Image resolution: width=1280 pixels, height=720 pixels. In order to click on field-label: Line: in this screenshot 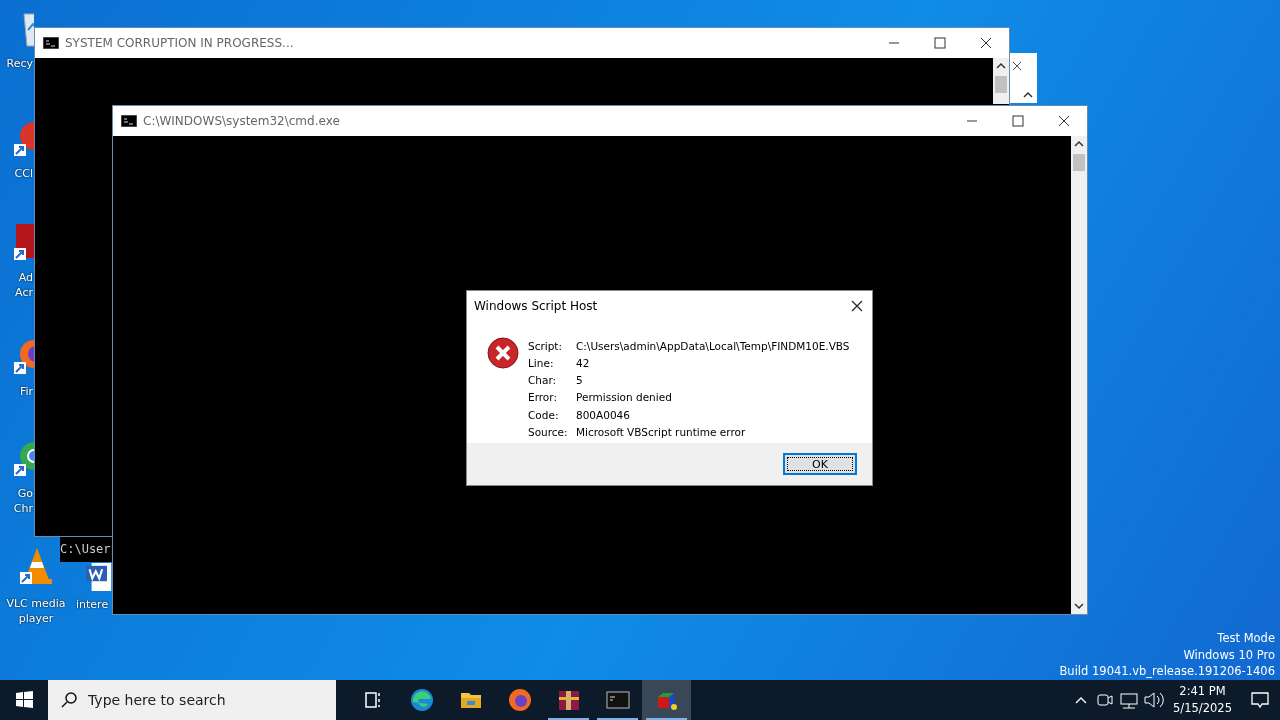, I will do `click(541, 364)`.